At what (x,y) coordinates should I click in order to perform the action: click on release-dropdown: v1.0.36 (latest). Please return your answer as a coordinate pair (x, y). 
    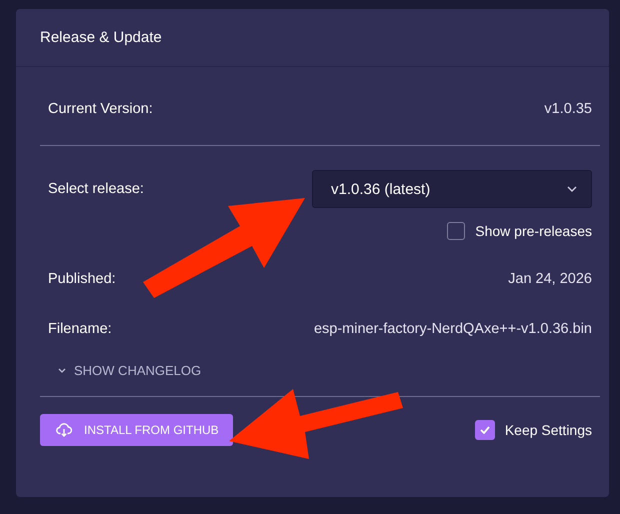
    Looking at the image, I should click on (452, 189).